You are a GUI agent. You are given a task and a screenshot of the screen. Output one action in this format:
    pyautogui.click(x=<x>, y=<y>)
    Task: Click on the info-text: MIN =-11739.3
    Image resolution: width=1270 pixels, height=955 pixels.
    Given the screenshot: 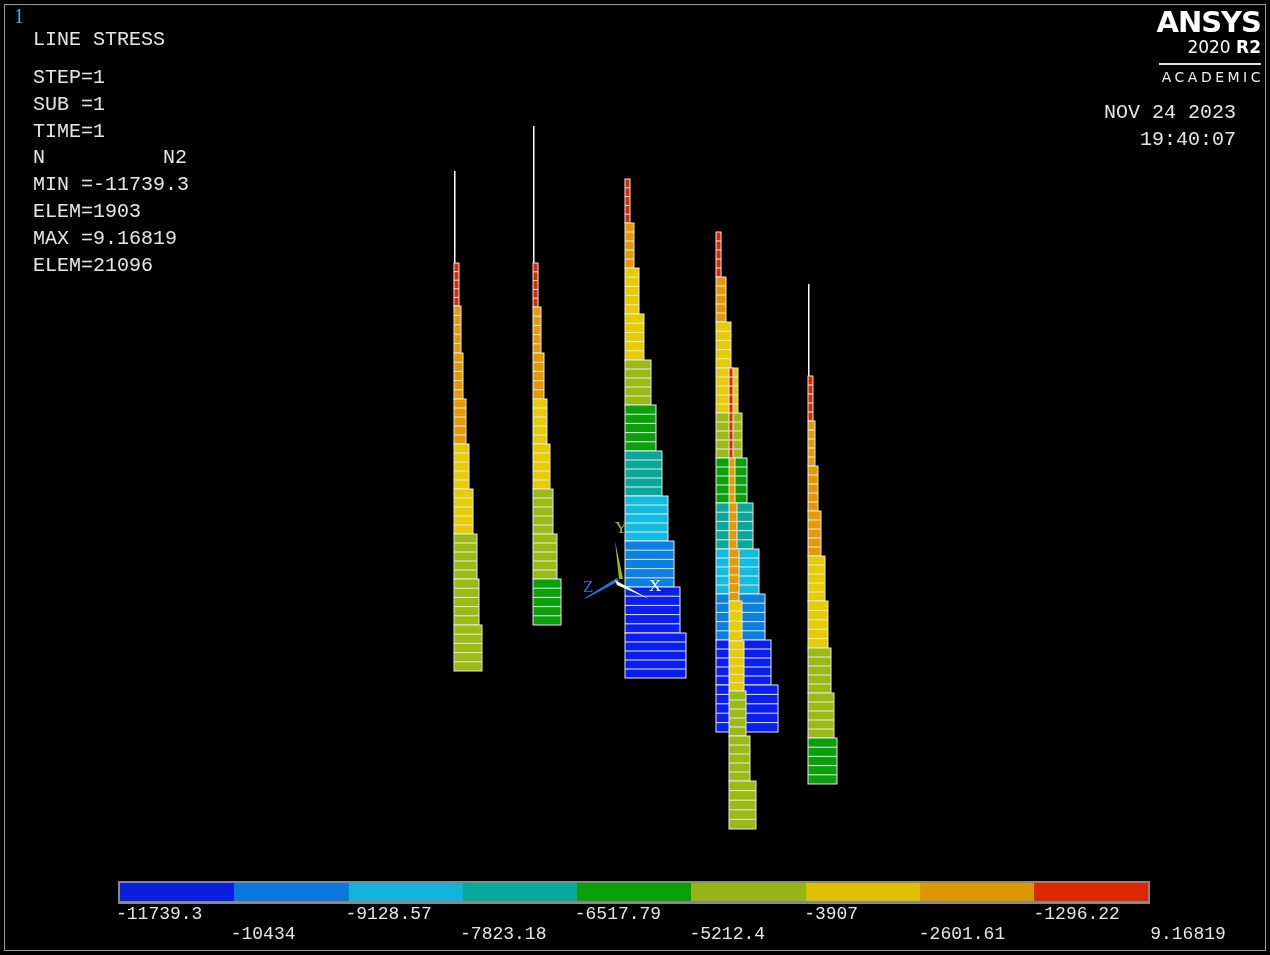 What is the action you would take?
    pyautogui.click(x=111, y=185)
    